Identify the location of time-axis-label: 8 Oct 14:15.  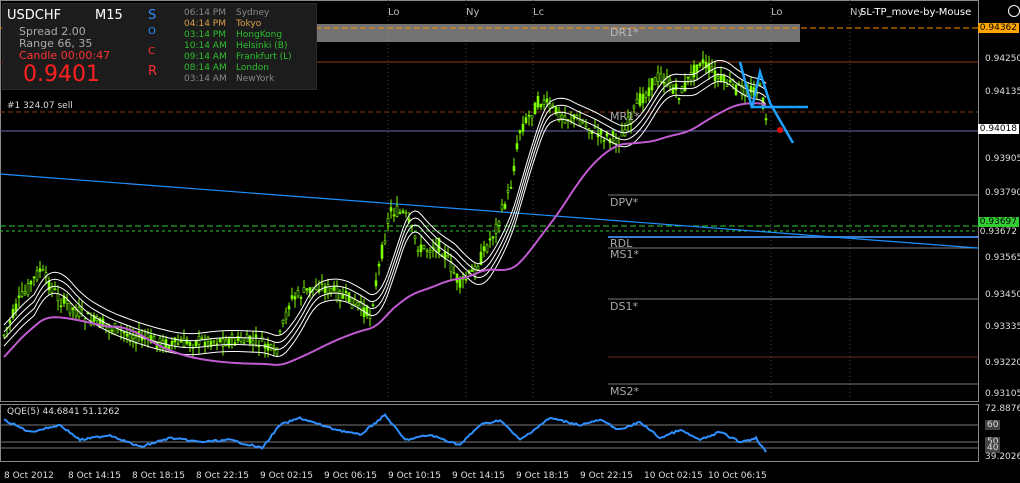
(94, 476).